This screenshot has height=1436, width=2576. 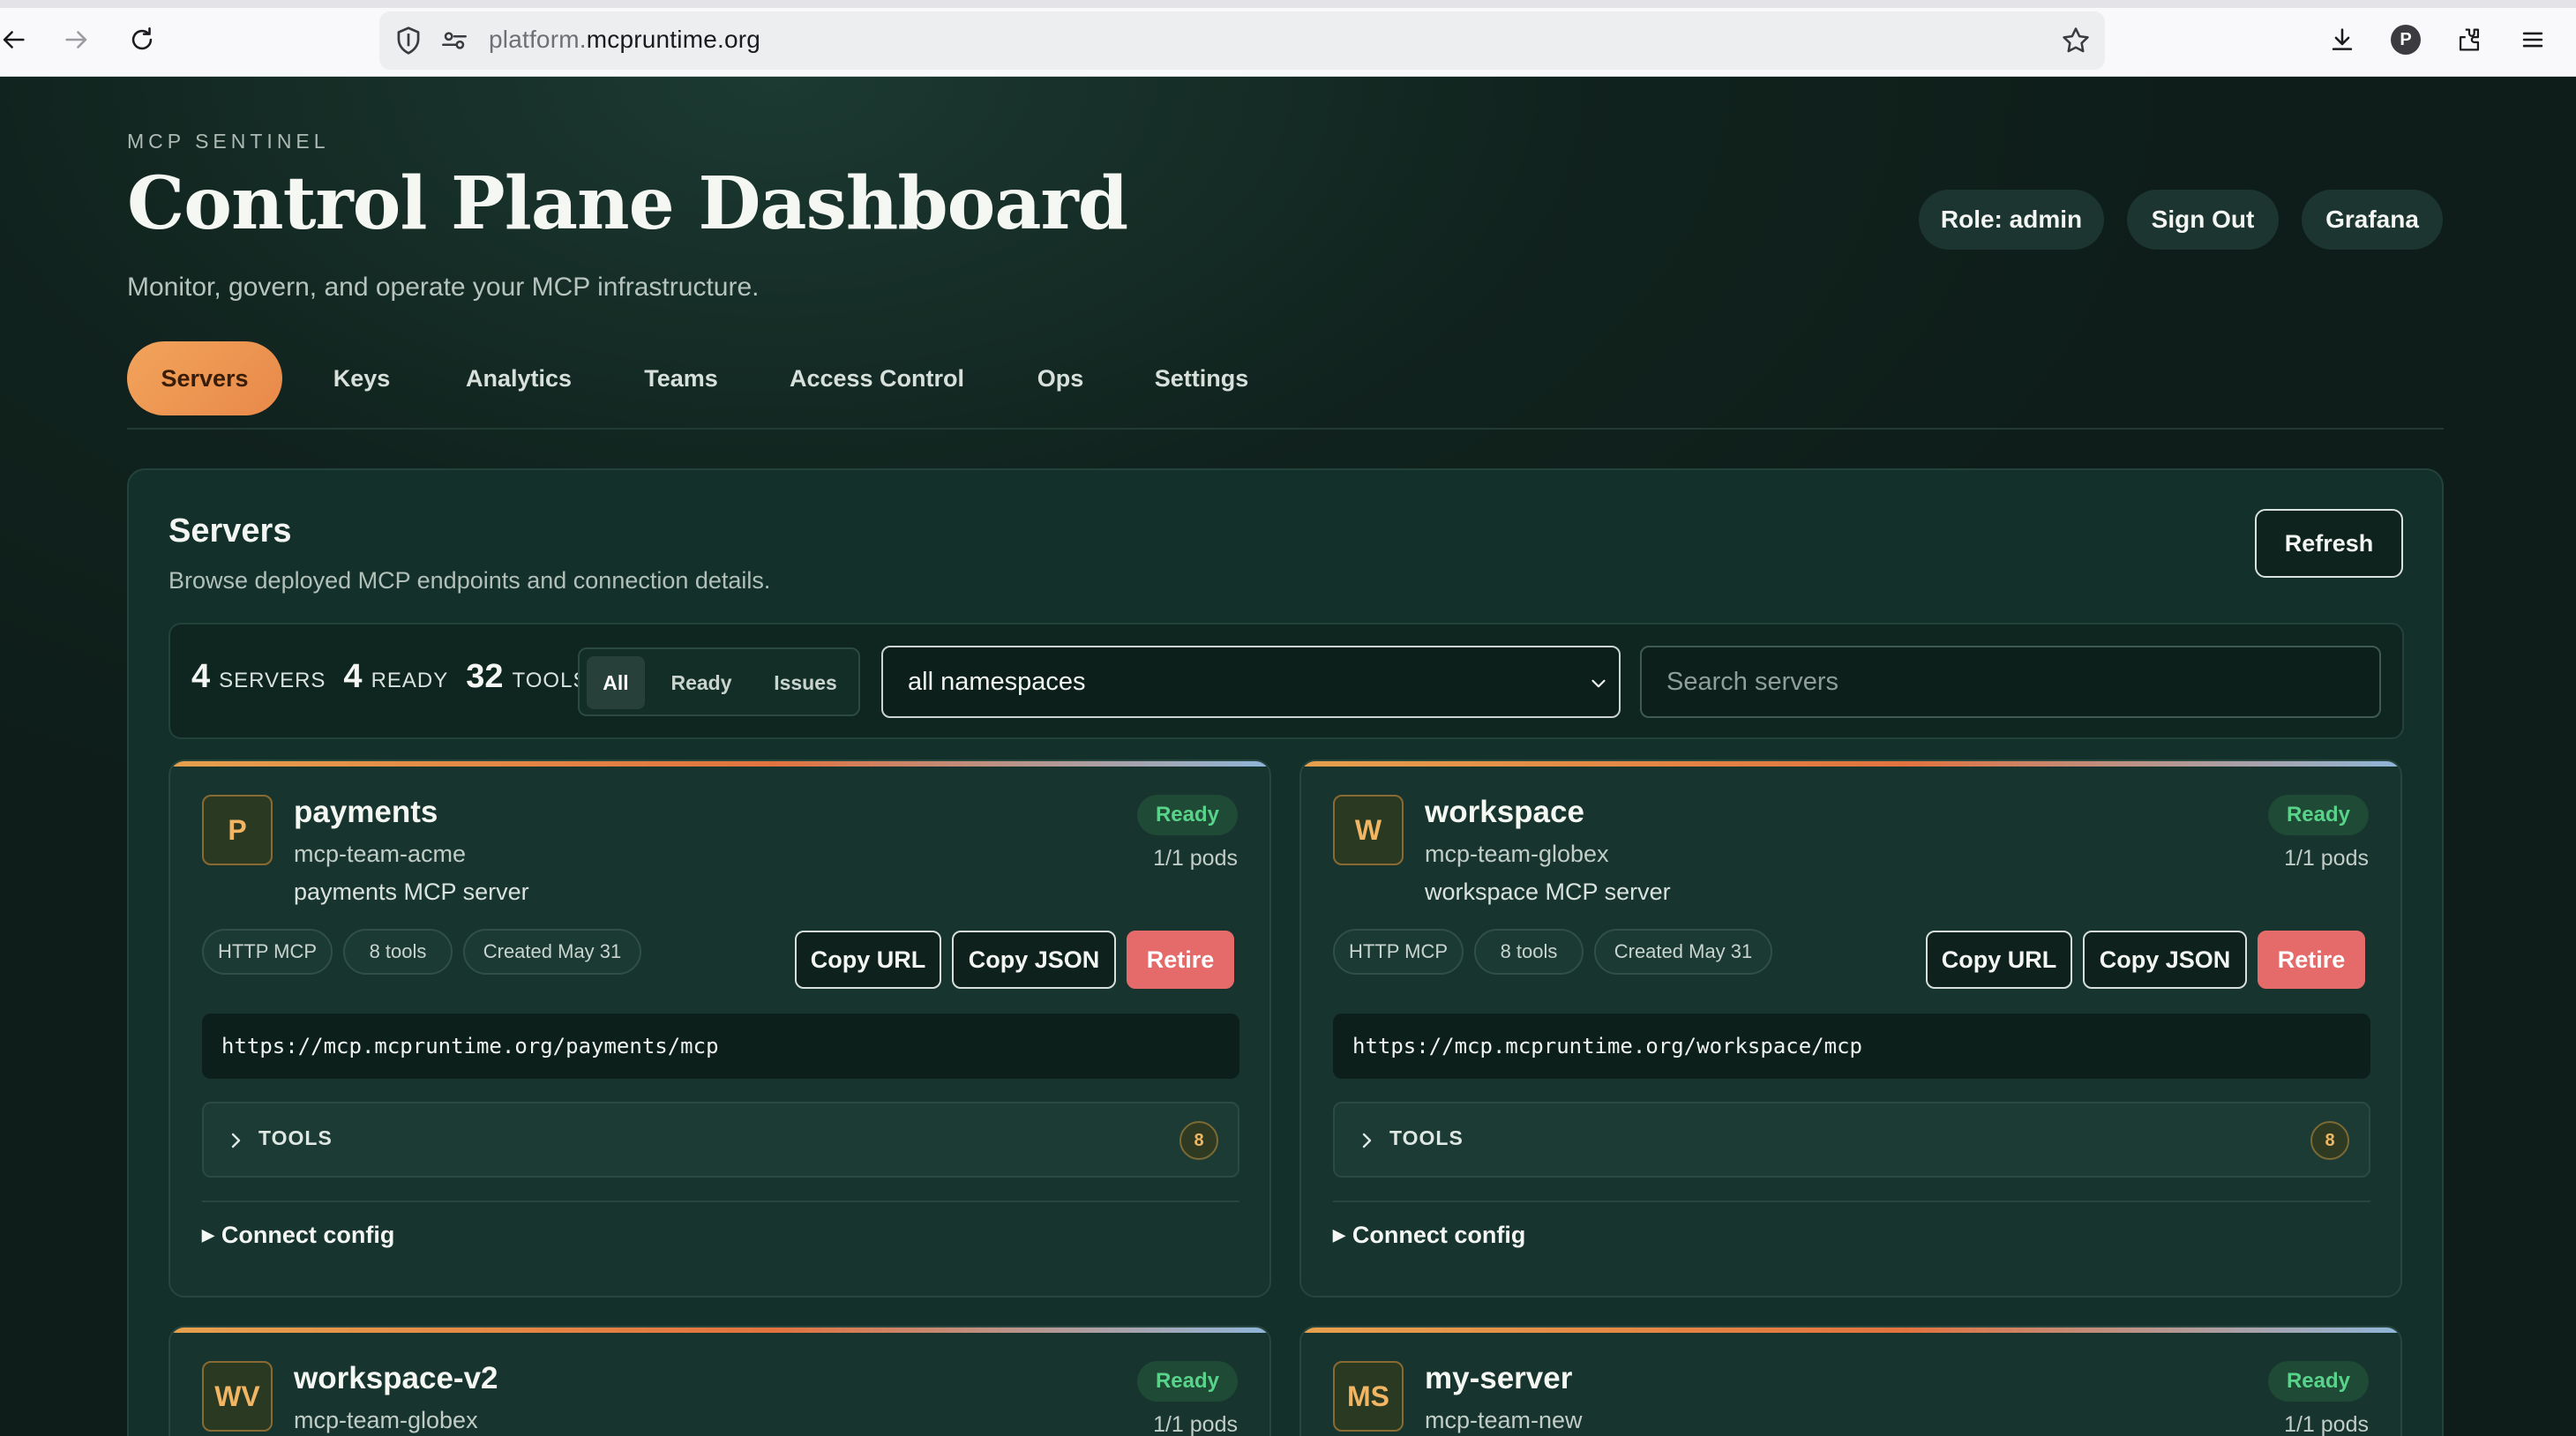 I want to click on download-icon, so click(x=2342, y=39).